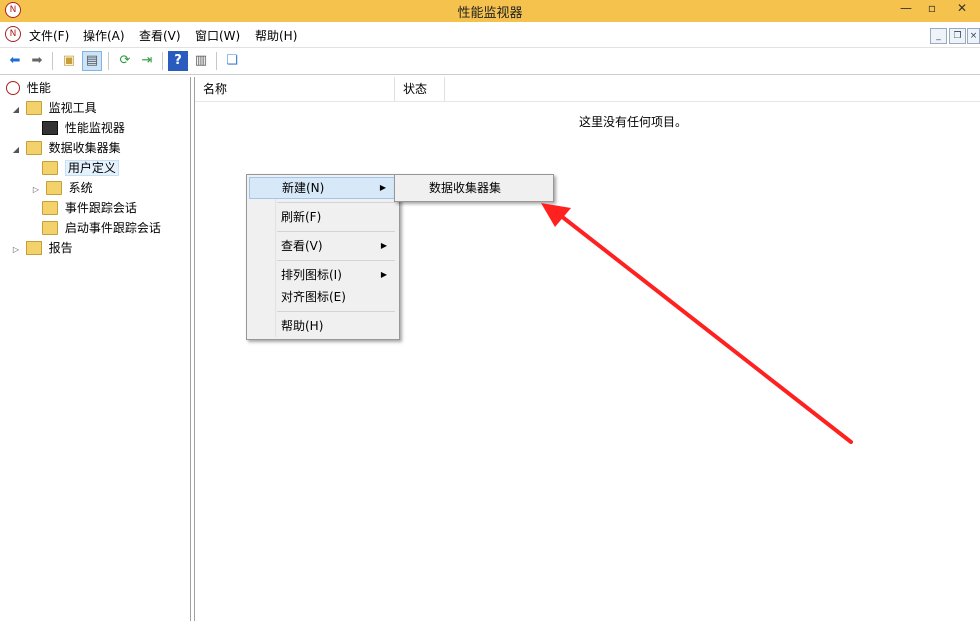 This screenshot has width=980, height=621. I want to click on menu-item-view: 查看(V) ▶, so click(323, 246).